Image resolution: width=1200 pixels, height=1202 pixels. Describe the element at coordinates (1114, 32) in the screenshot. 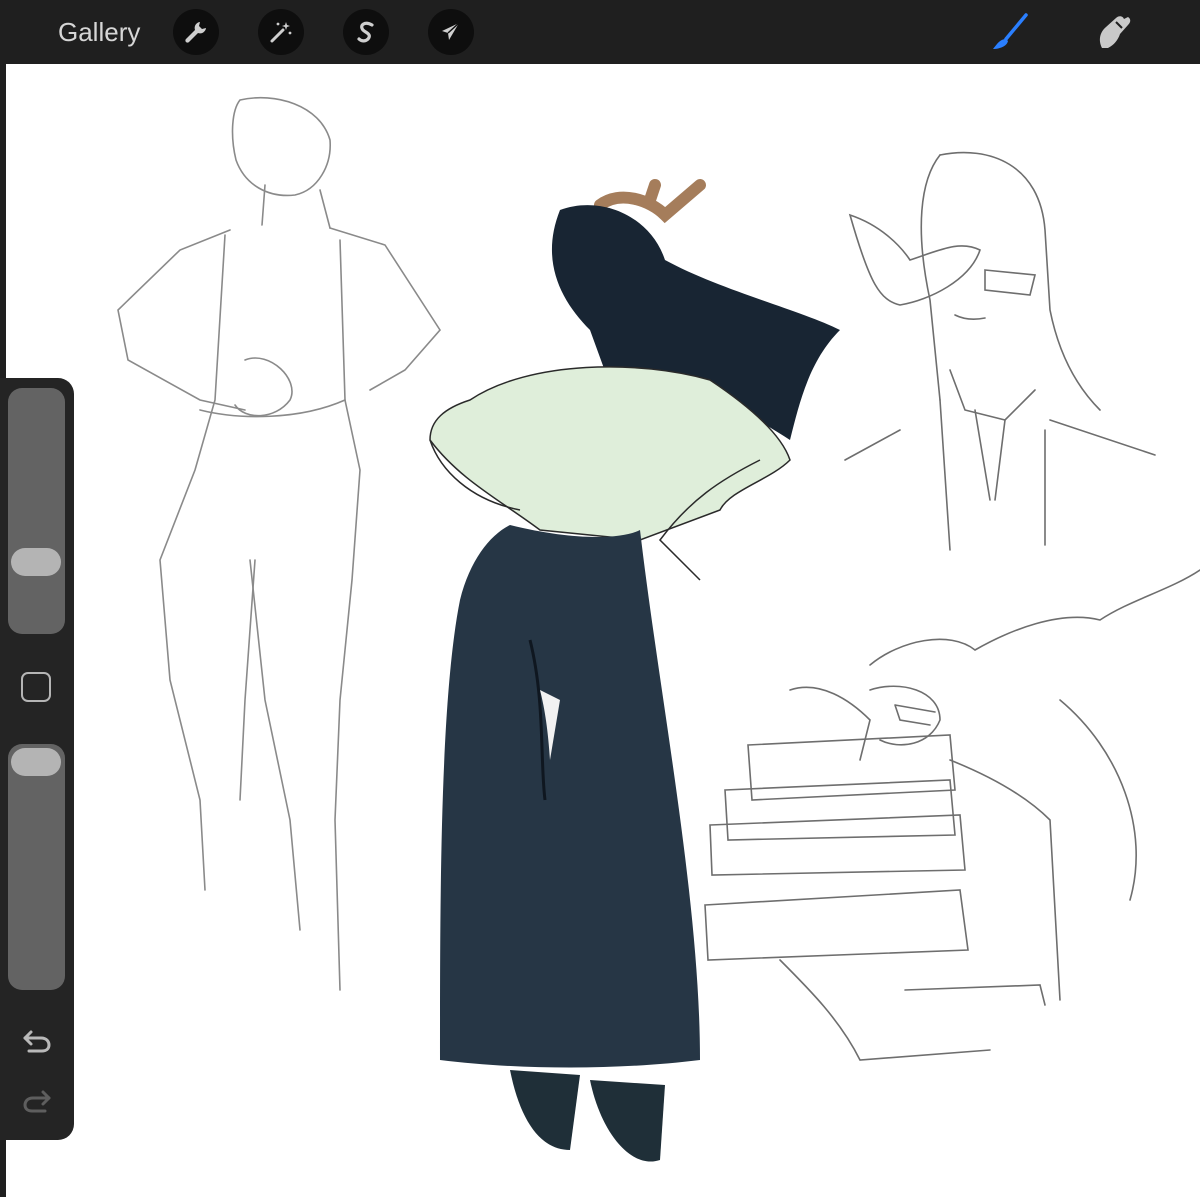

I see `smudge-finger-icon` at that location.